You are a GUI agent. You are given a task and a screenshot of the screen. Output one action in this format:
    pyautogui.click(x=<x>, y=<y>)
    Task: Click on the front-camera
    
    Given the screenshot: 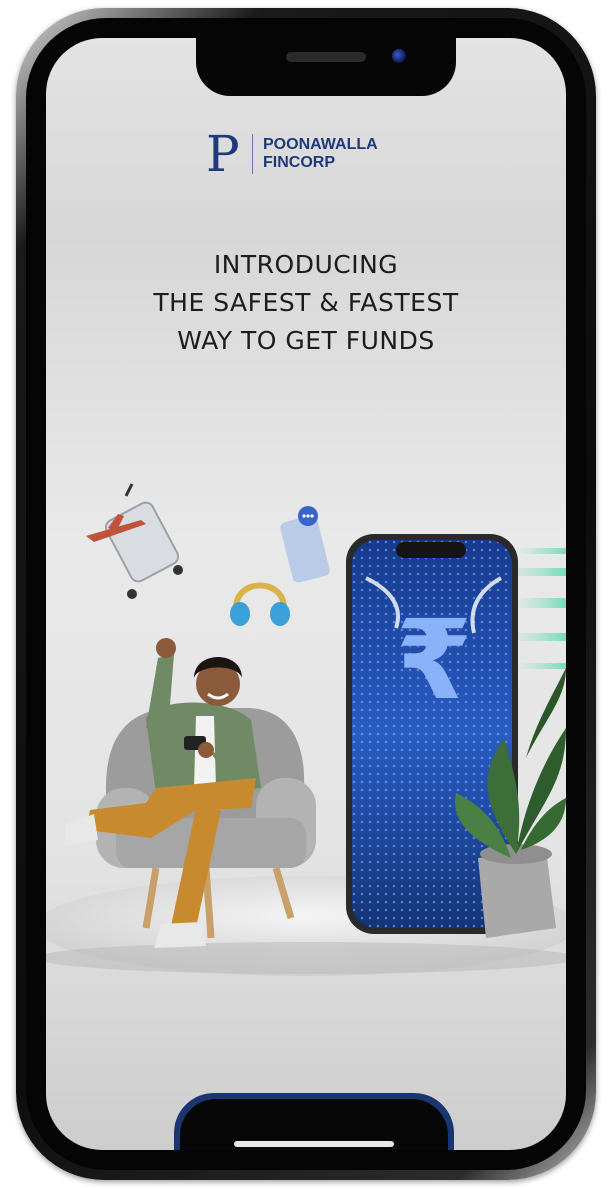 What is the action you would take?
    pyautogui.click(x=399, y=56)
    